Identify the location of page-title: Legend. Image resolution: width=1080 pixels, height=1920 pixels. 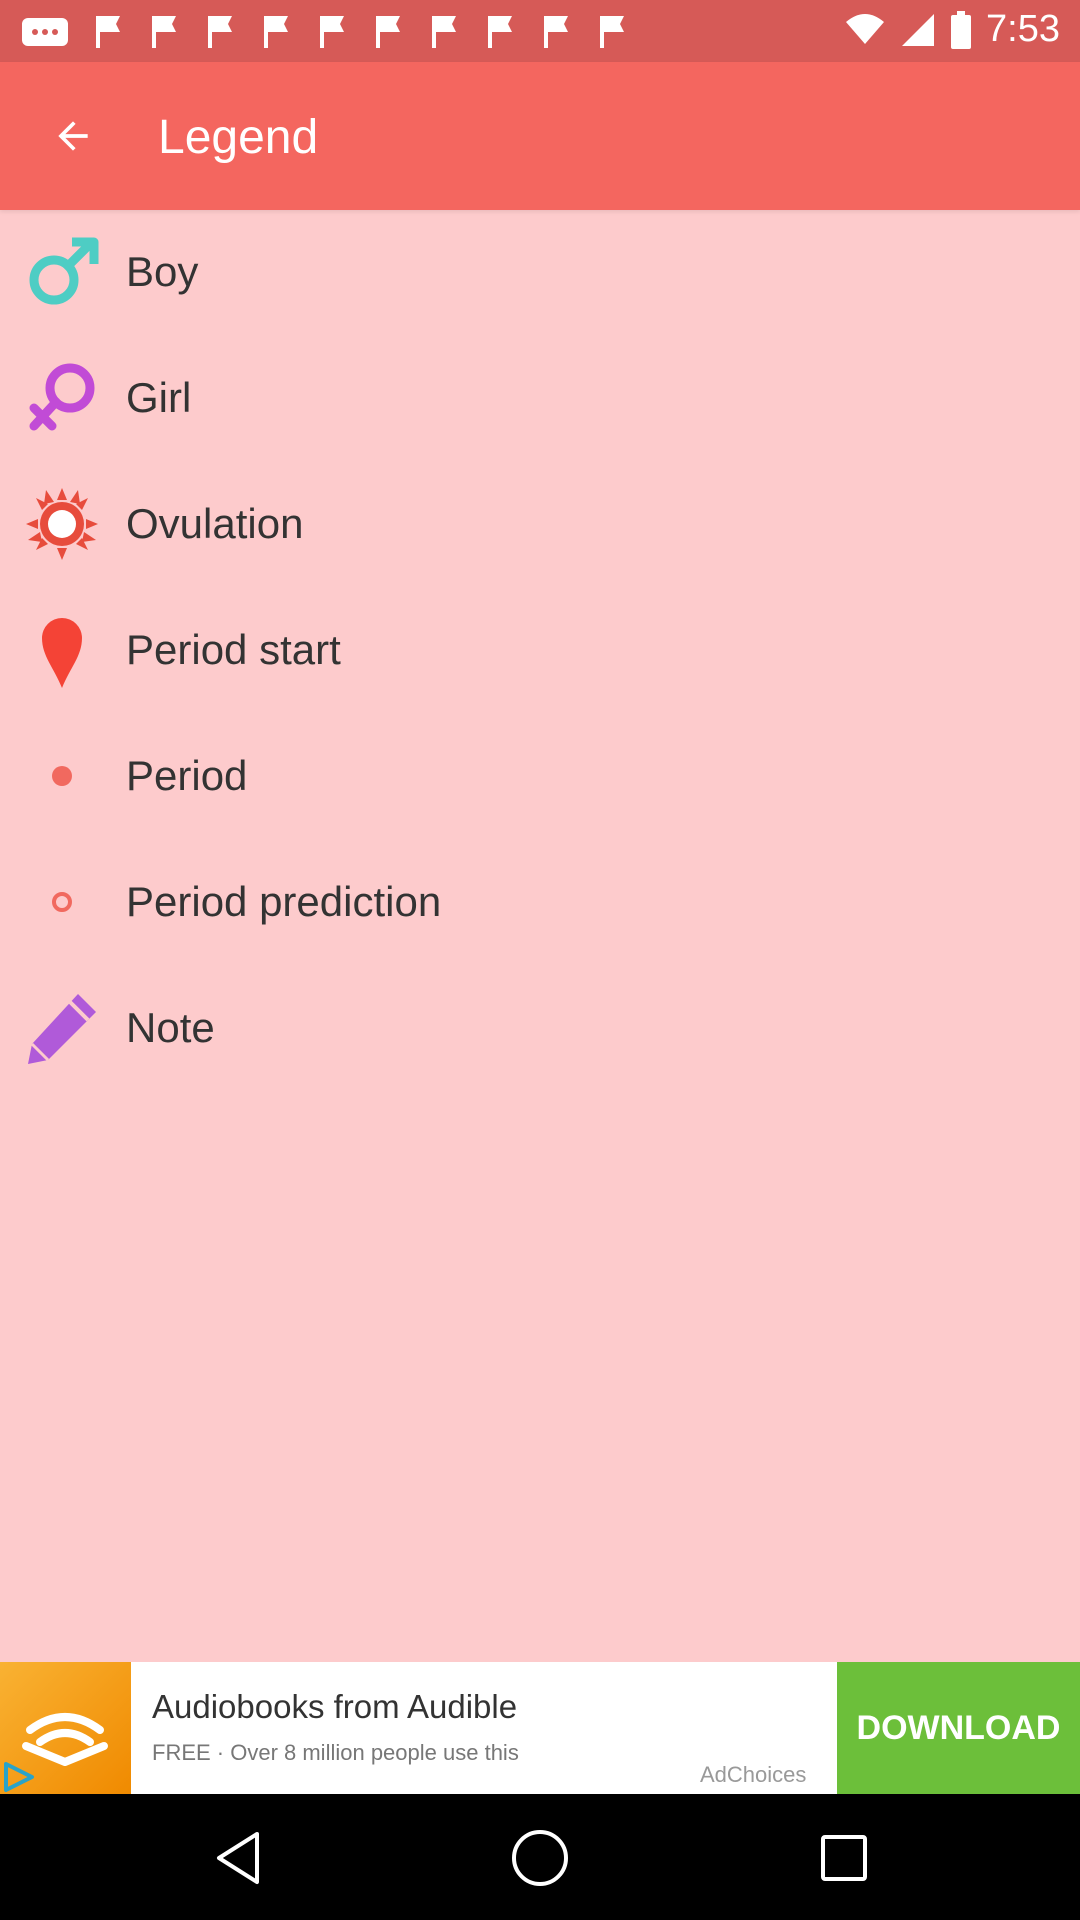
(238, 137).